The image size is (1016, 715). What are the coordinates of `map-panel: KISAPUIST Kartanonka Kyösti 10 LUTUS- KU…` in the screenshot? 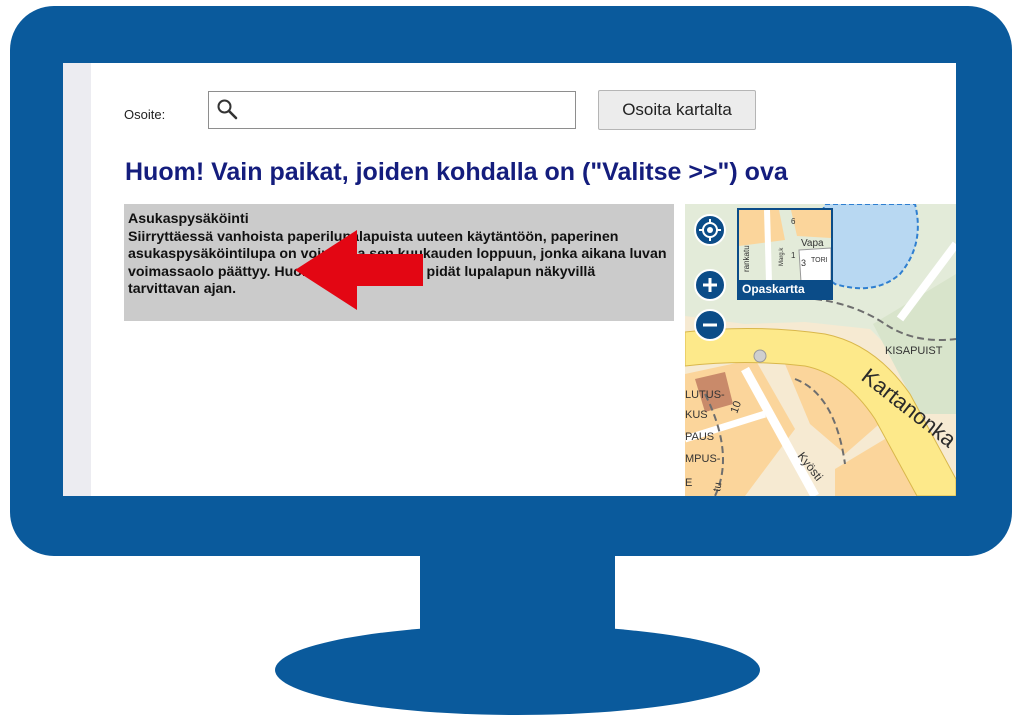 It's located at (820, 350).